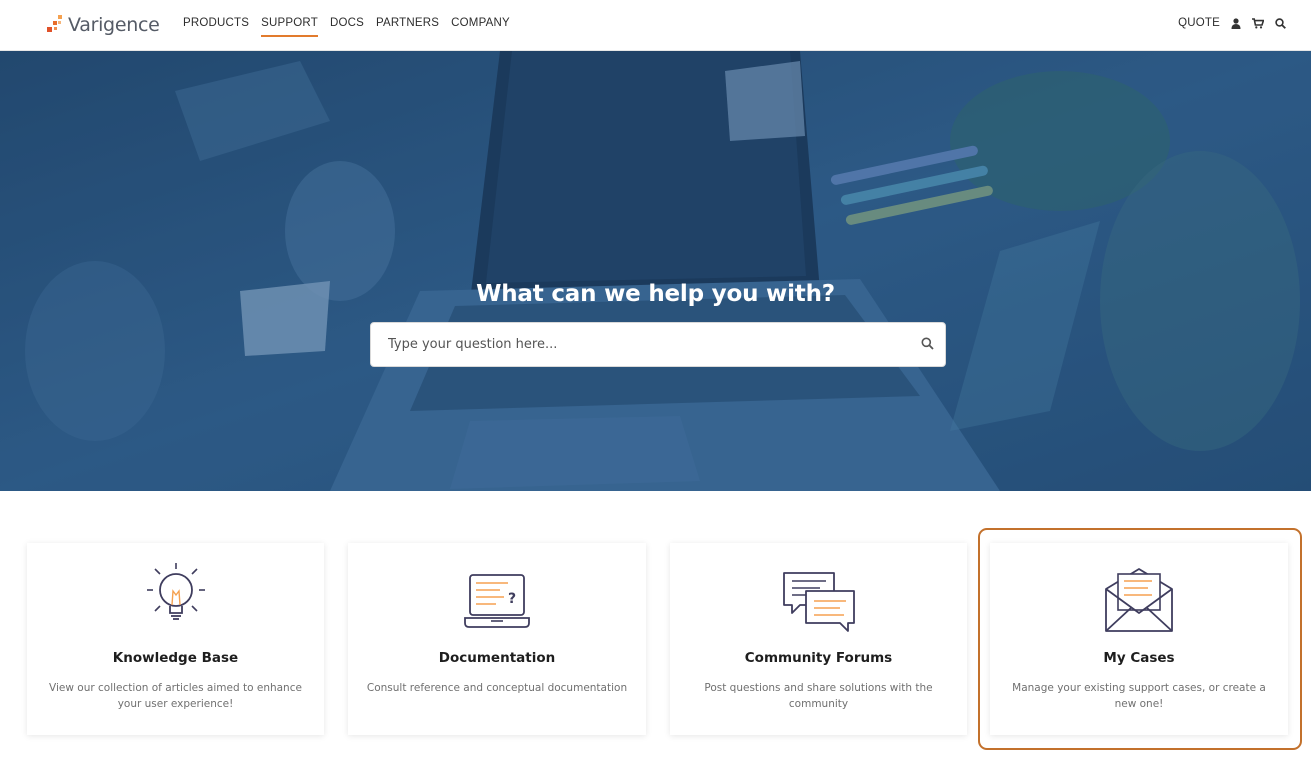 The height and width of the screenshot is (761, 1311). I want to click on logo-text: Varigence, so click(114, 25).